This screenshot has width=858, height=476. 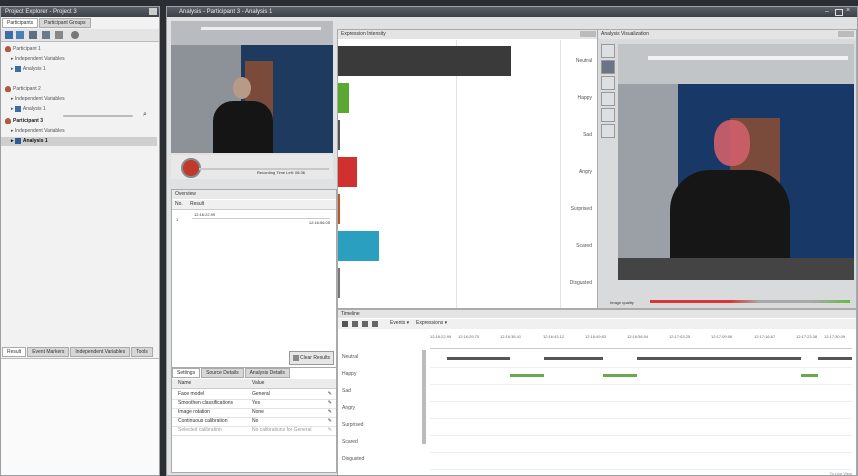 I want to click on row-result: 12:16:22.99, so click(x=205, y=214).